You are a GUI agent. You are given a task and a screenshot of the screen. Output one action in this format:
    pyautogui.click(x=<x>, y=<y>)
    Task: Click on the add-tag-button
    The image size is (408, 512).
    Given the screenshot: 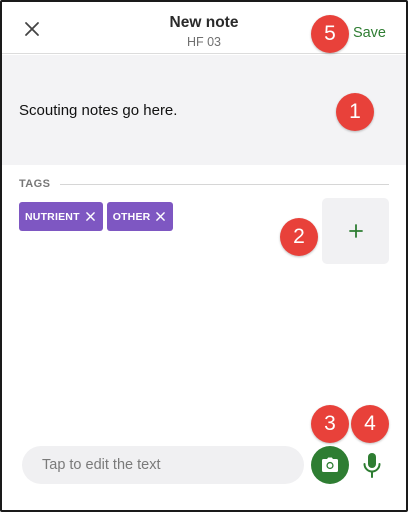 What is the action you would take?
    pyautogui.click(x=355, y=231)
    